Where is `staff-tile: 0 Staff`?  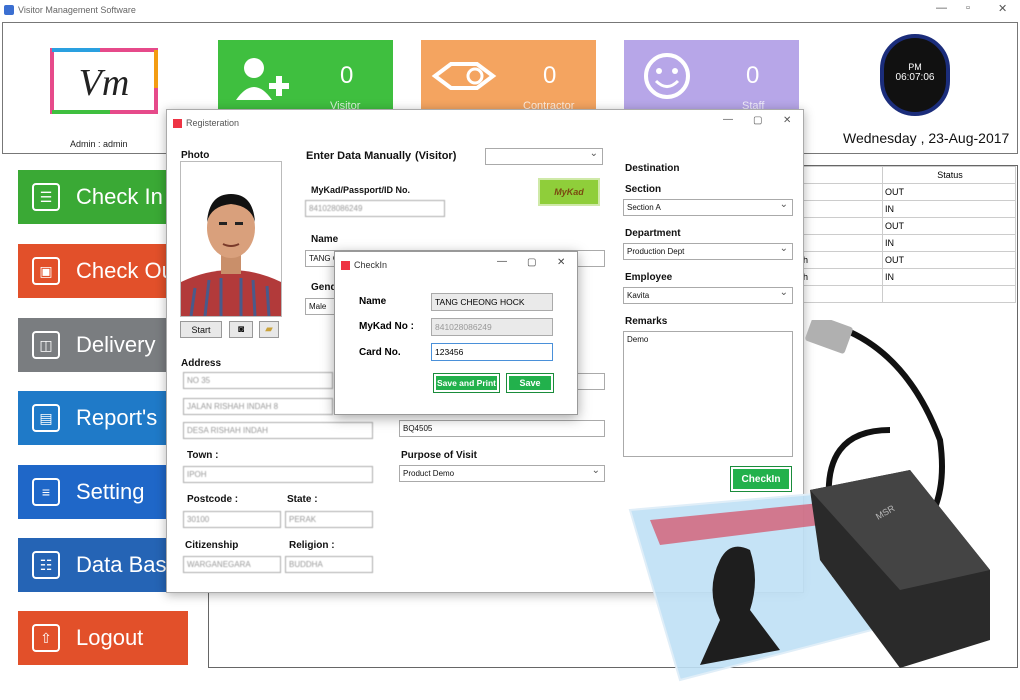
staff-tile: 0 Staff is located at coordinates (711, 76).